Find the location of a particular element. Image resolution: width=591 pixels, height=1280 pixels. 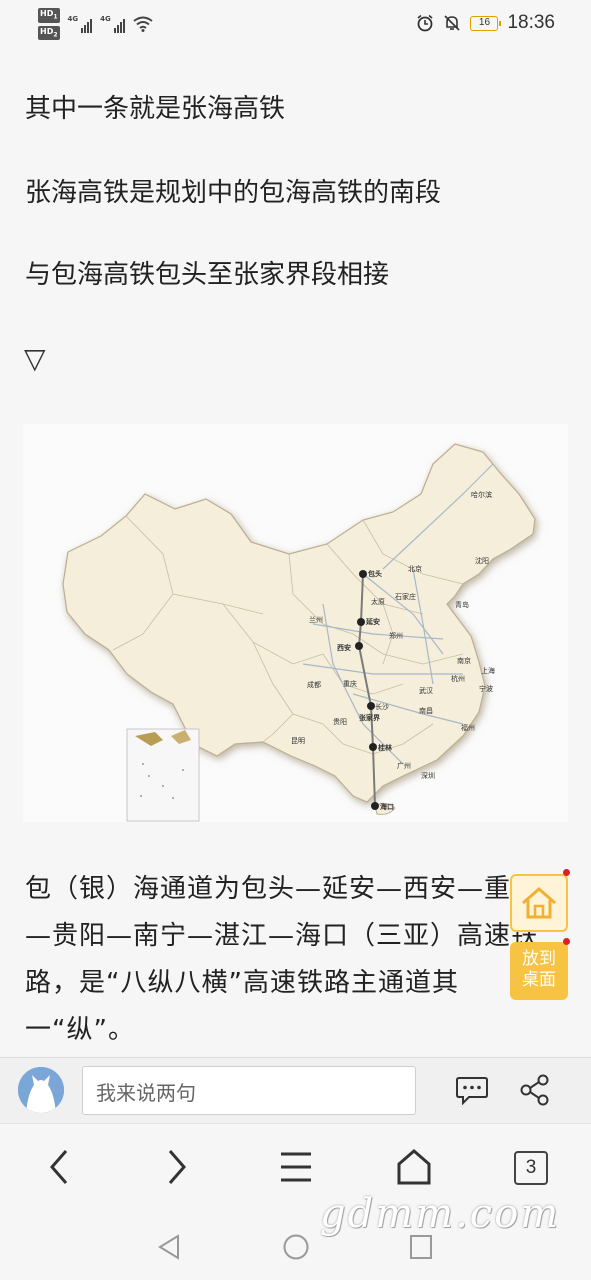

forward-icon is located at coordinates (177, 1167).